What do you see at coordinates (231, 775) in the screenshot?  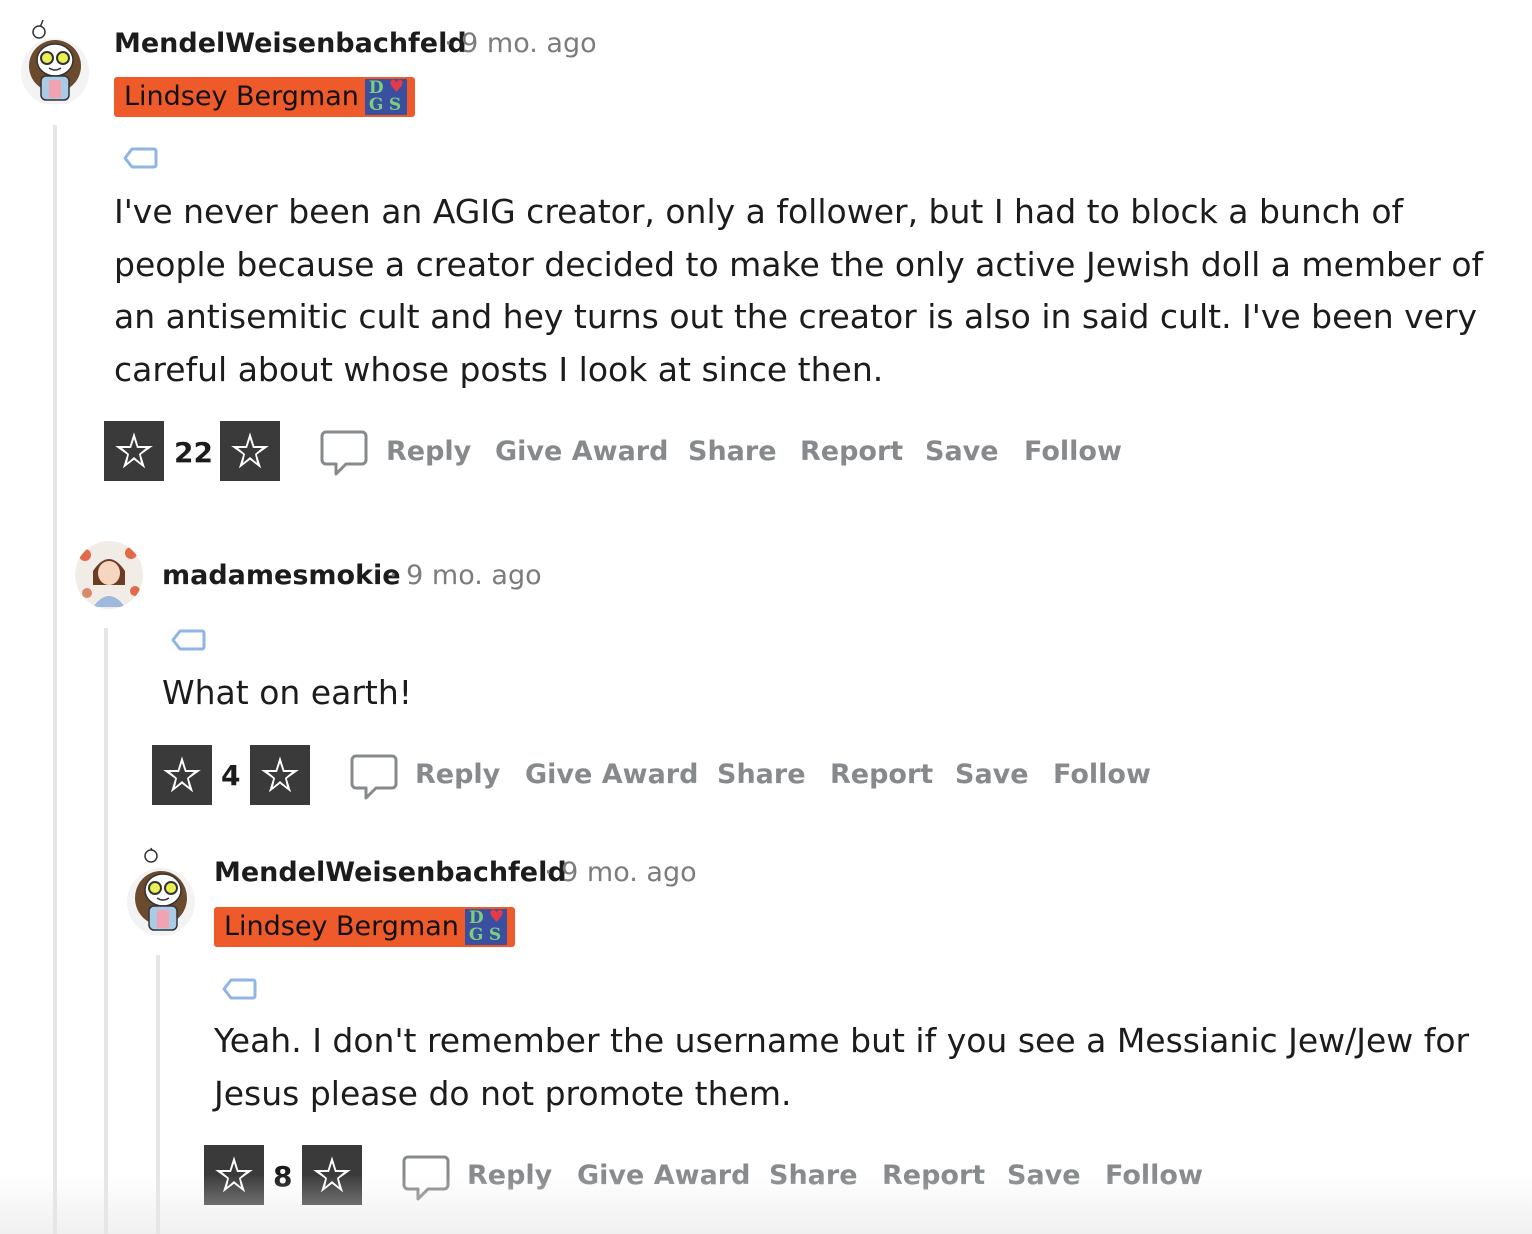 I see `vote-score: 4` at bounding box center [231, 775].